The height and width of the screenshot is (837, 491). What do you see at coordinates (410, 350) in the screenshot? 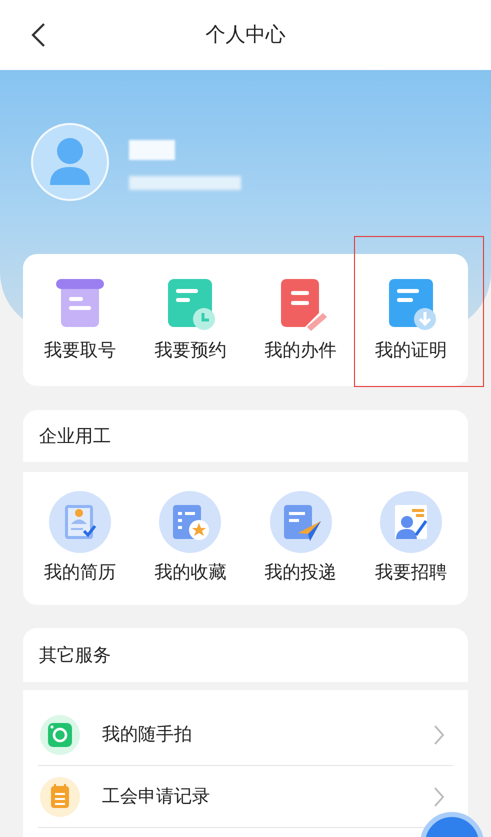
I see `service-label: 我的证明` at bounding box center [410, 350].